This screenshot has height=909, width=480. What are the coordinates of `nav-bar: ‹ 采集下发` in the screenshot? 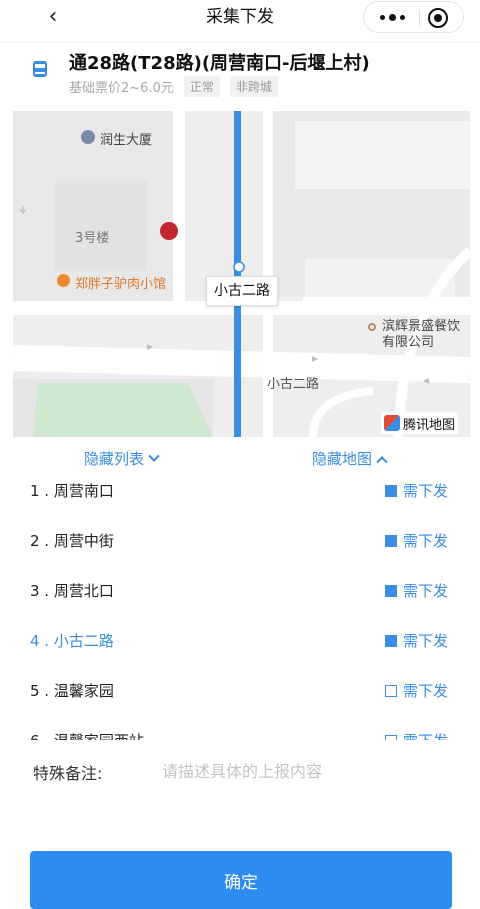 It's located at (240, 18).